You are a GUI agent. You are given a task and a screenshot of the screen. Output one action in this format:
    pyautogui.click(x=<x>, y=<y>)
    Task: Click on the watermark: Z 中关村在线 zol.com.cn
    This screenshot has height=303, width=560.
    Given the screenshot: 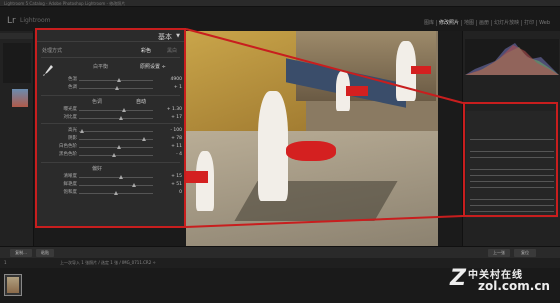 What is the action you would take?
    pyautogui.click(x=503, y=281)
    